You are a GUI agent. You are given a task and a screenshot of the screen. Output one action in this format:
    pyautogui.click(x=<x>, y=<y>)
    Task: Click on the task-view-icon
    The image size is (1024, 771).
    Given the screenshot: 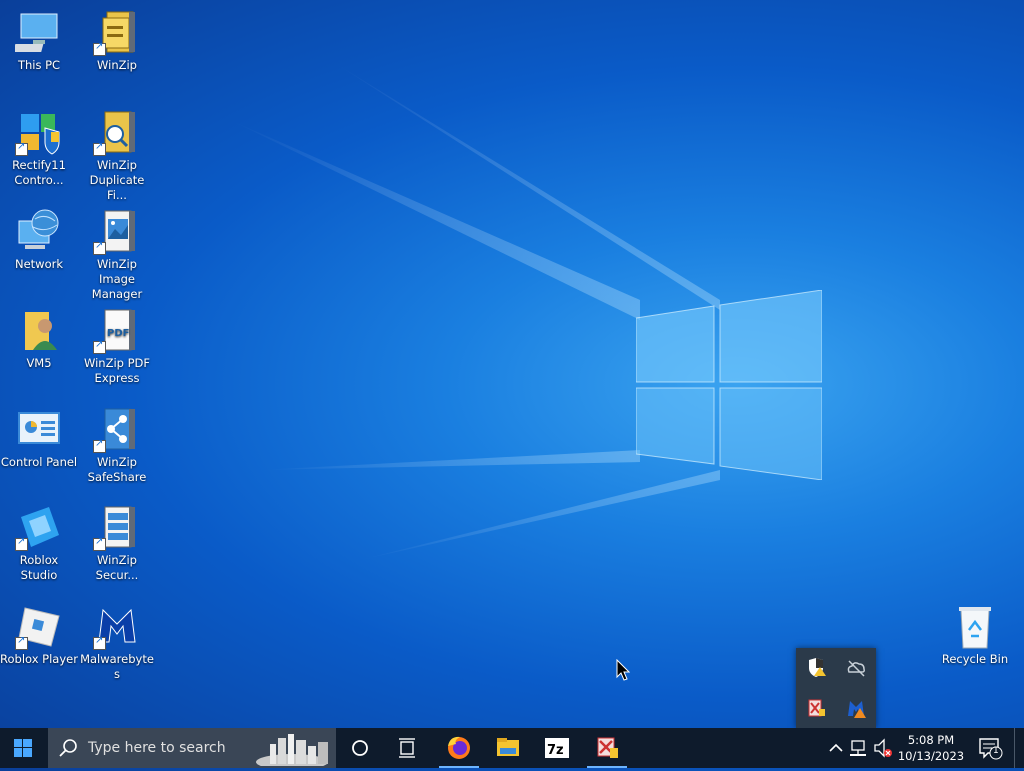 What is the action you would take?
    pyautogui.click(x=407, y=748)
    